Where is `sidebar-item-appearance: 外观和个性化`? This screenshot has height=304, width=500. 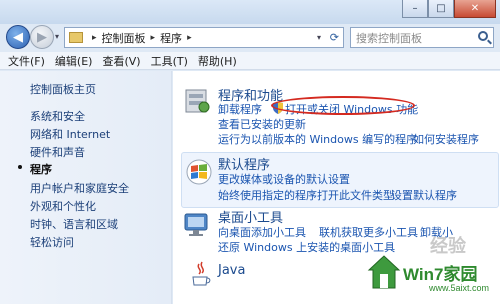
sidebar-item-appearance: 外观和个性化 is located at coordinates (63, 206).